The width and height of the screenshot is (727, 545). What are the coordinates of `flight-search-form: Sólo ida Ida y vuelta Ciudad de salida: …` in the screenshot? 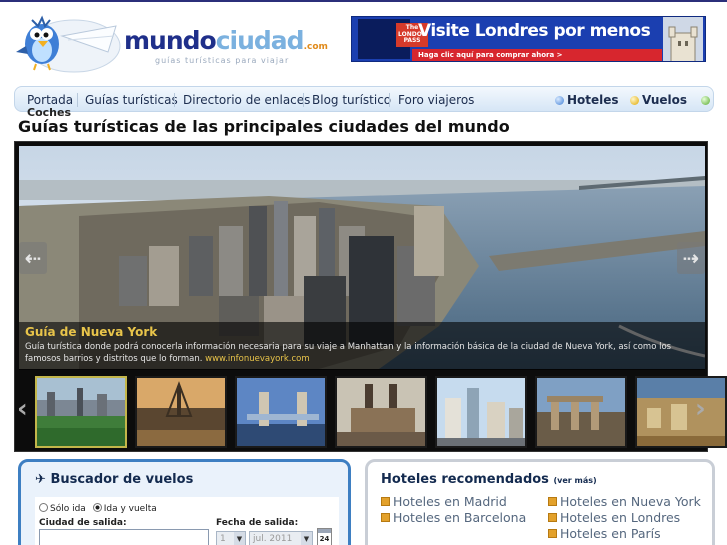 It's located at (187, 521).